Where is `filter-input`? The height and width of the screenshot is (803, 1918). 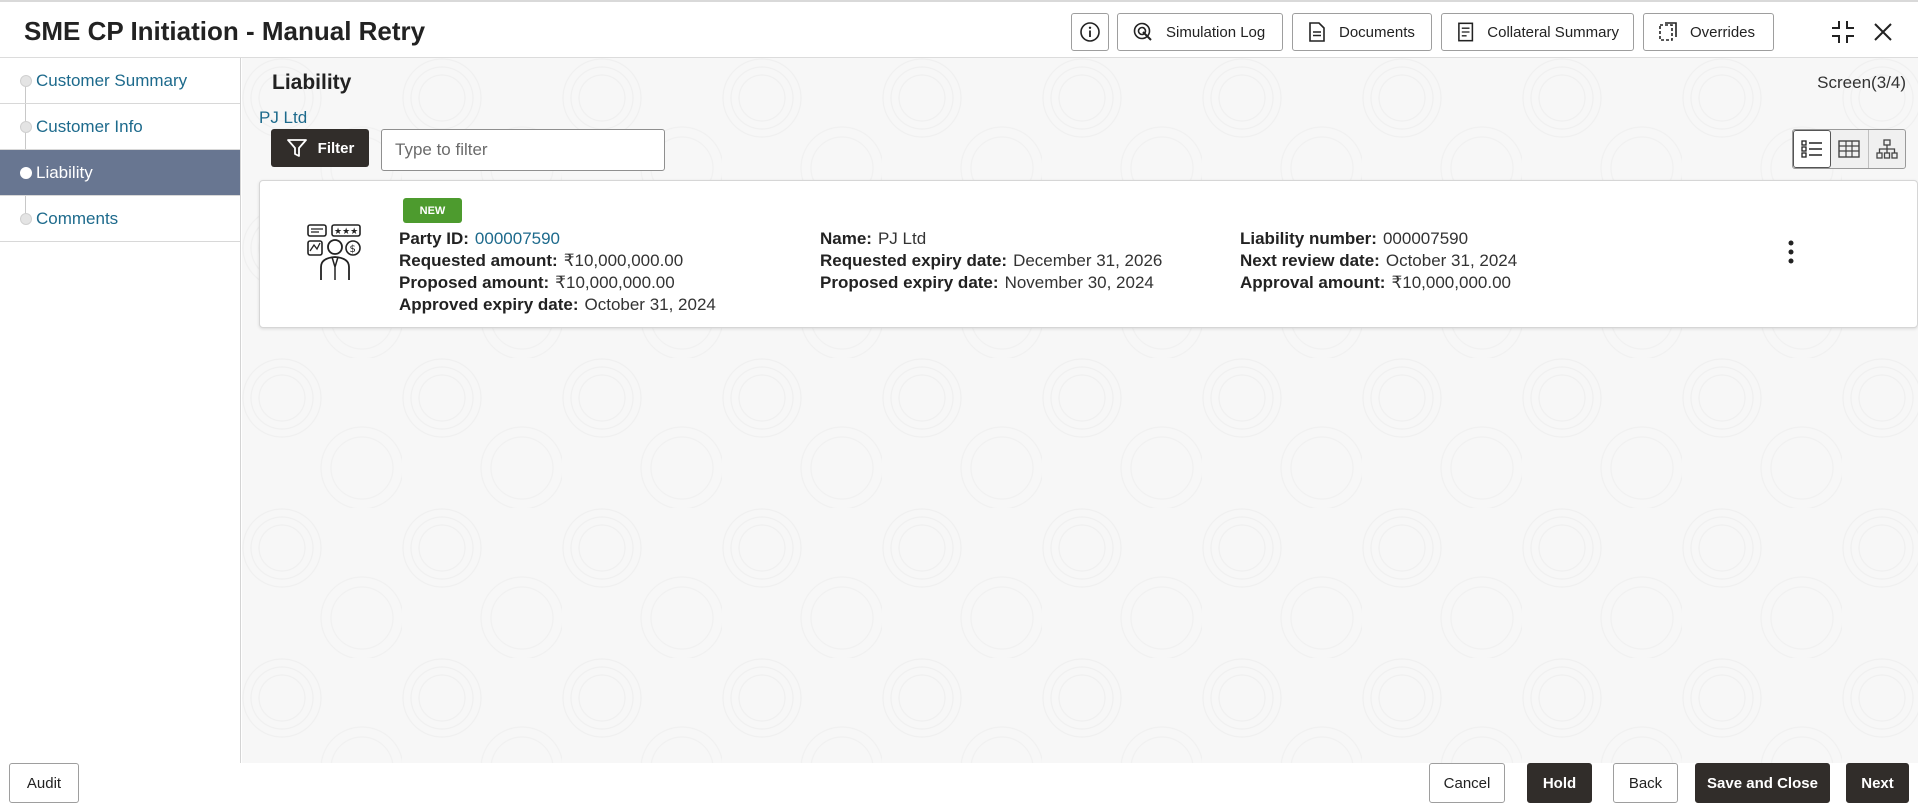 filter-input is located at coordinates (523, 150).